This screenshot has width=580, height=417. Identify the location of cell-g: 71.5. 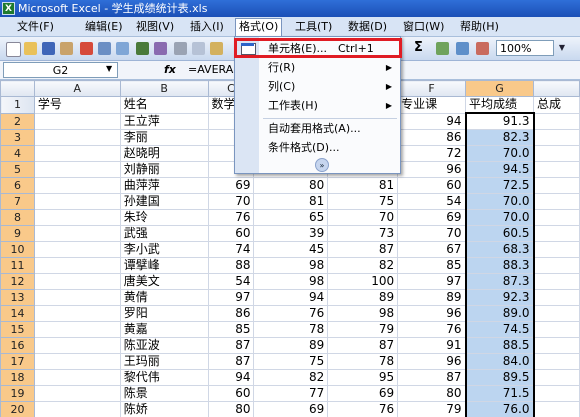
(499, 393).